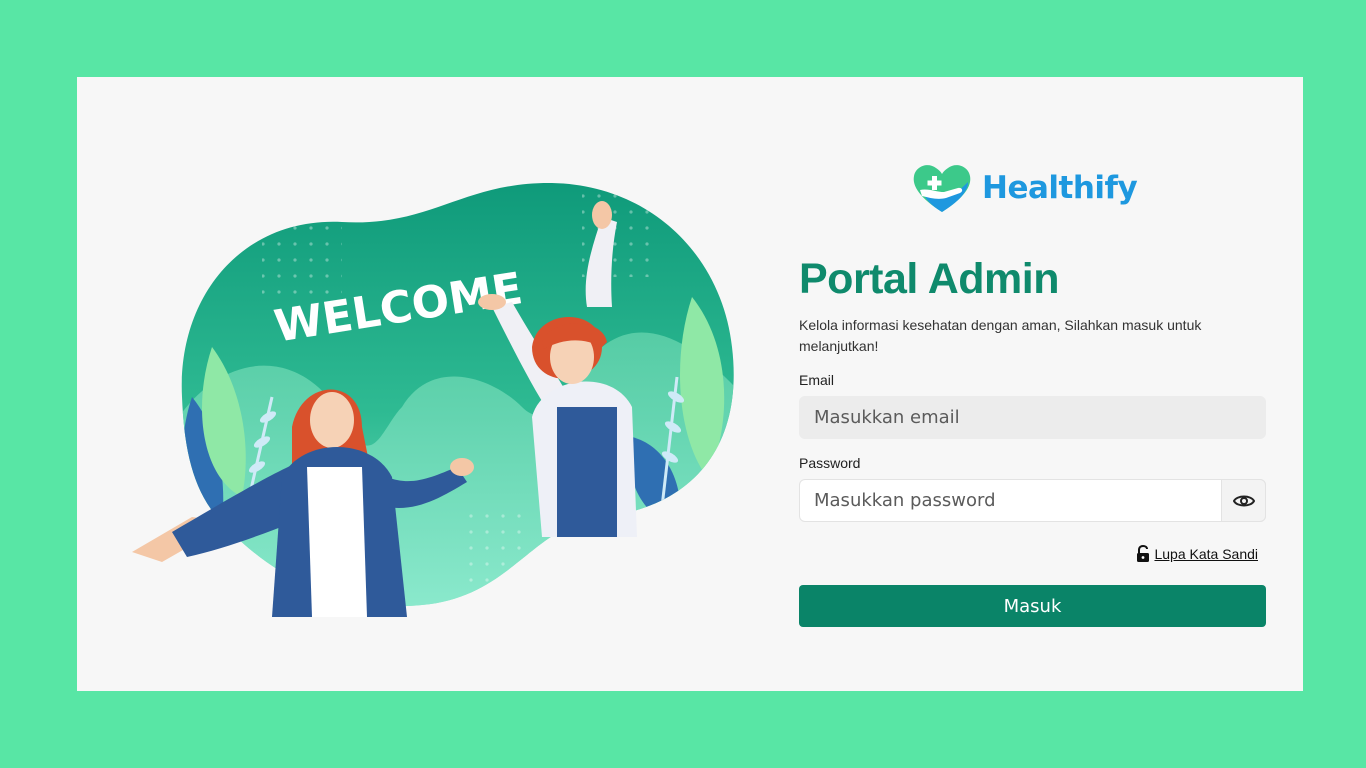 This screenshot has width=1366, height=768. Describe the element at coordinates (1143, 553) in the screenshot. I see `unlock-icon` at that location.